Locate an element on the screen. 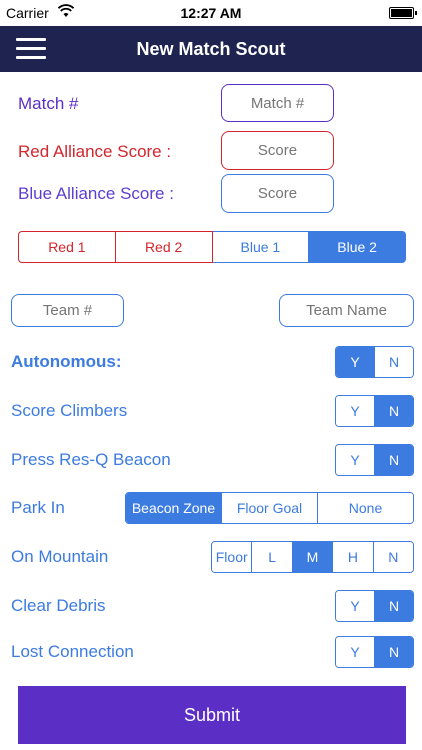  press-beacon-toggle: Y N is located at coordinates (374, 460).